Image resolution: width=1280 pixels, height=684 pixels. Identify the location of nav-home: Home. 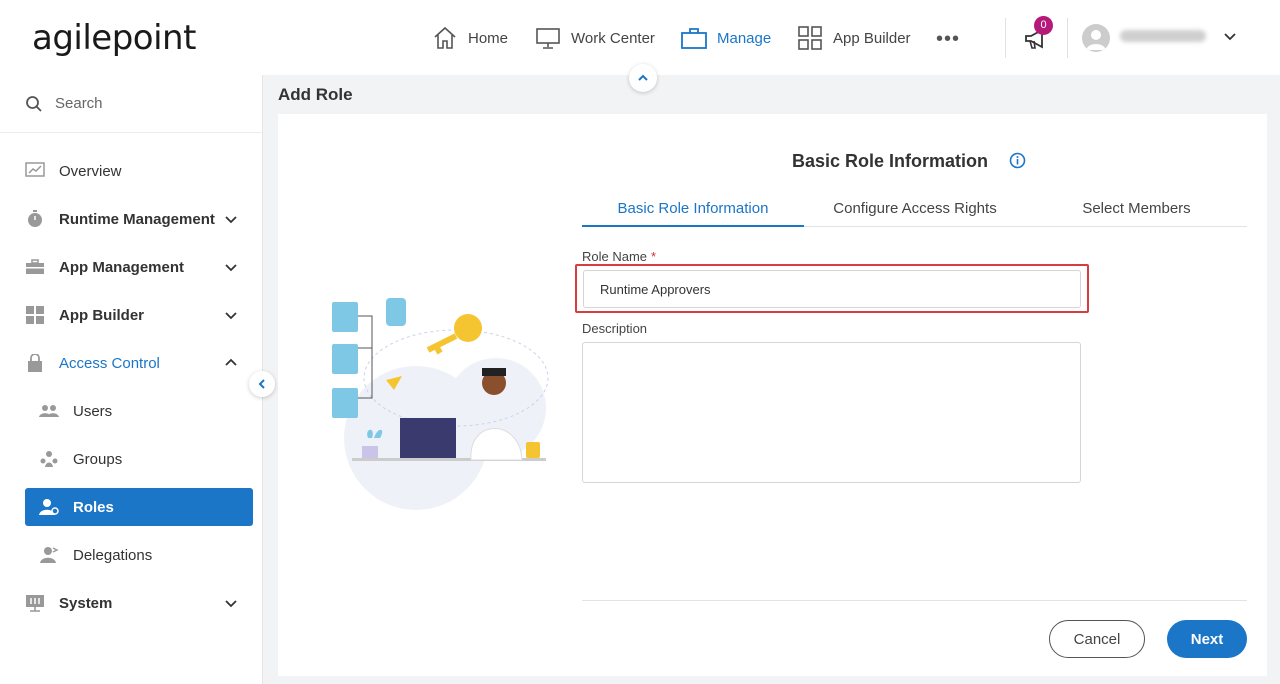
(470, 38).